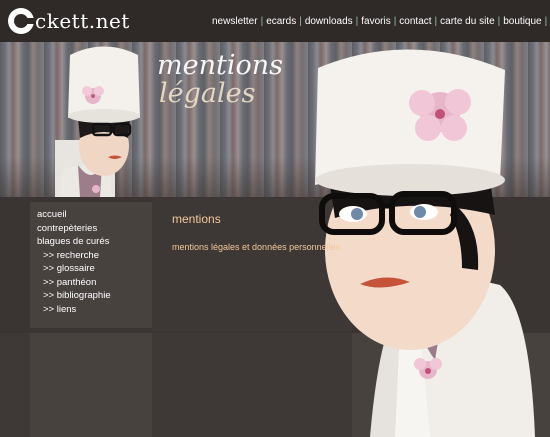 This screenshot has width=550, height=437. What do you see at coordinates (94, 283) in the screenshot?
I see `sidebar-item-pantheon: >> panthéon` at bounding box center [94, 283].